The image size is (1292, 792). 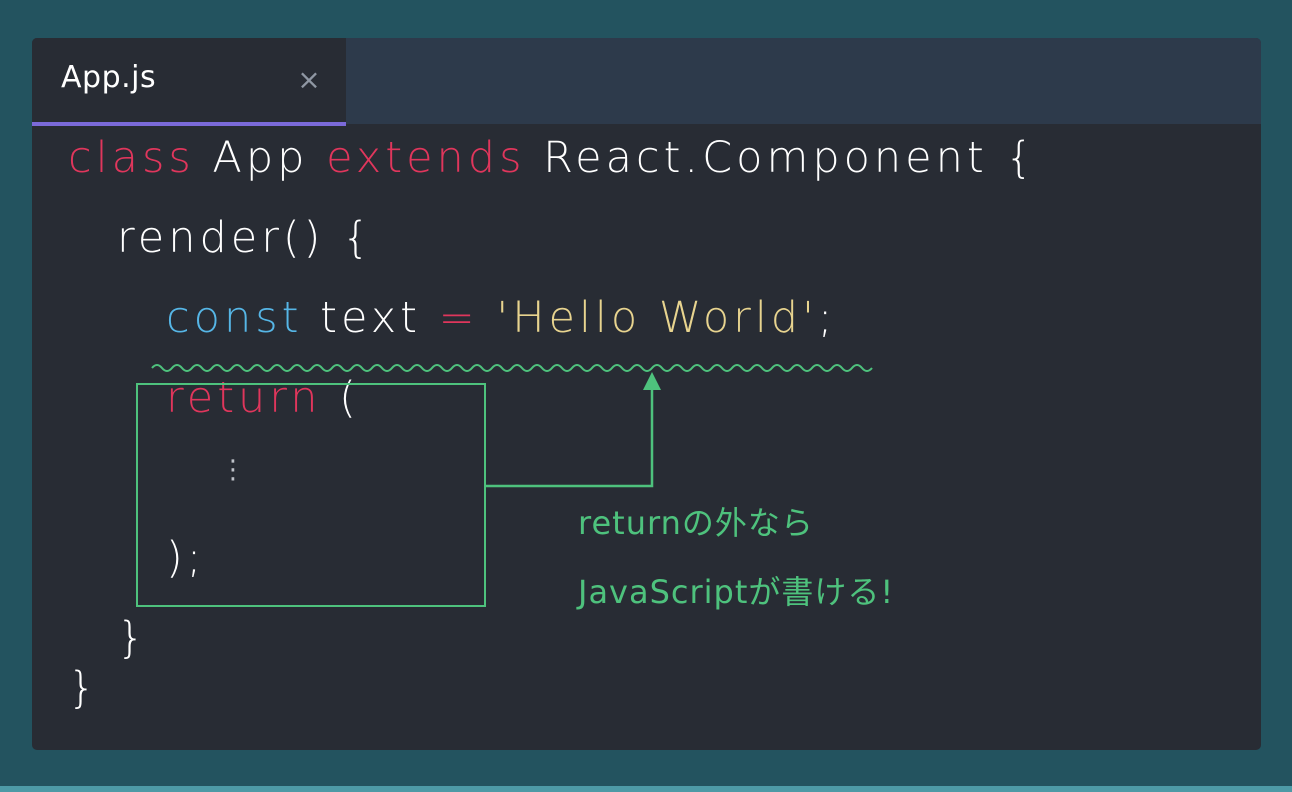 I want to click on arrow-head-icon, so click(x=652, y=381).